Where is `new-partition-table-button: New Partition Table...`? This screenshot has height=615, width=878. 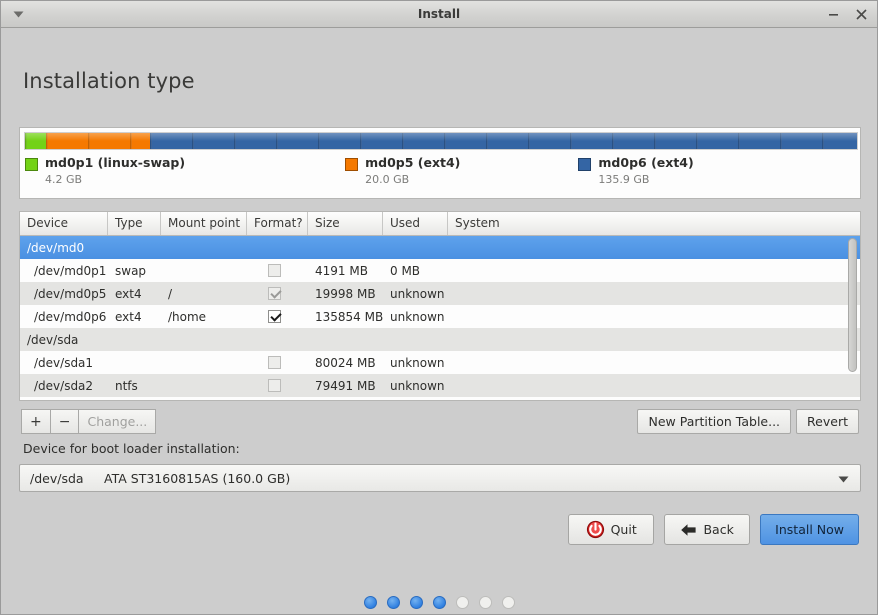 new-partition-table-button: New Partition Table... is located at coordinates (714, 421).